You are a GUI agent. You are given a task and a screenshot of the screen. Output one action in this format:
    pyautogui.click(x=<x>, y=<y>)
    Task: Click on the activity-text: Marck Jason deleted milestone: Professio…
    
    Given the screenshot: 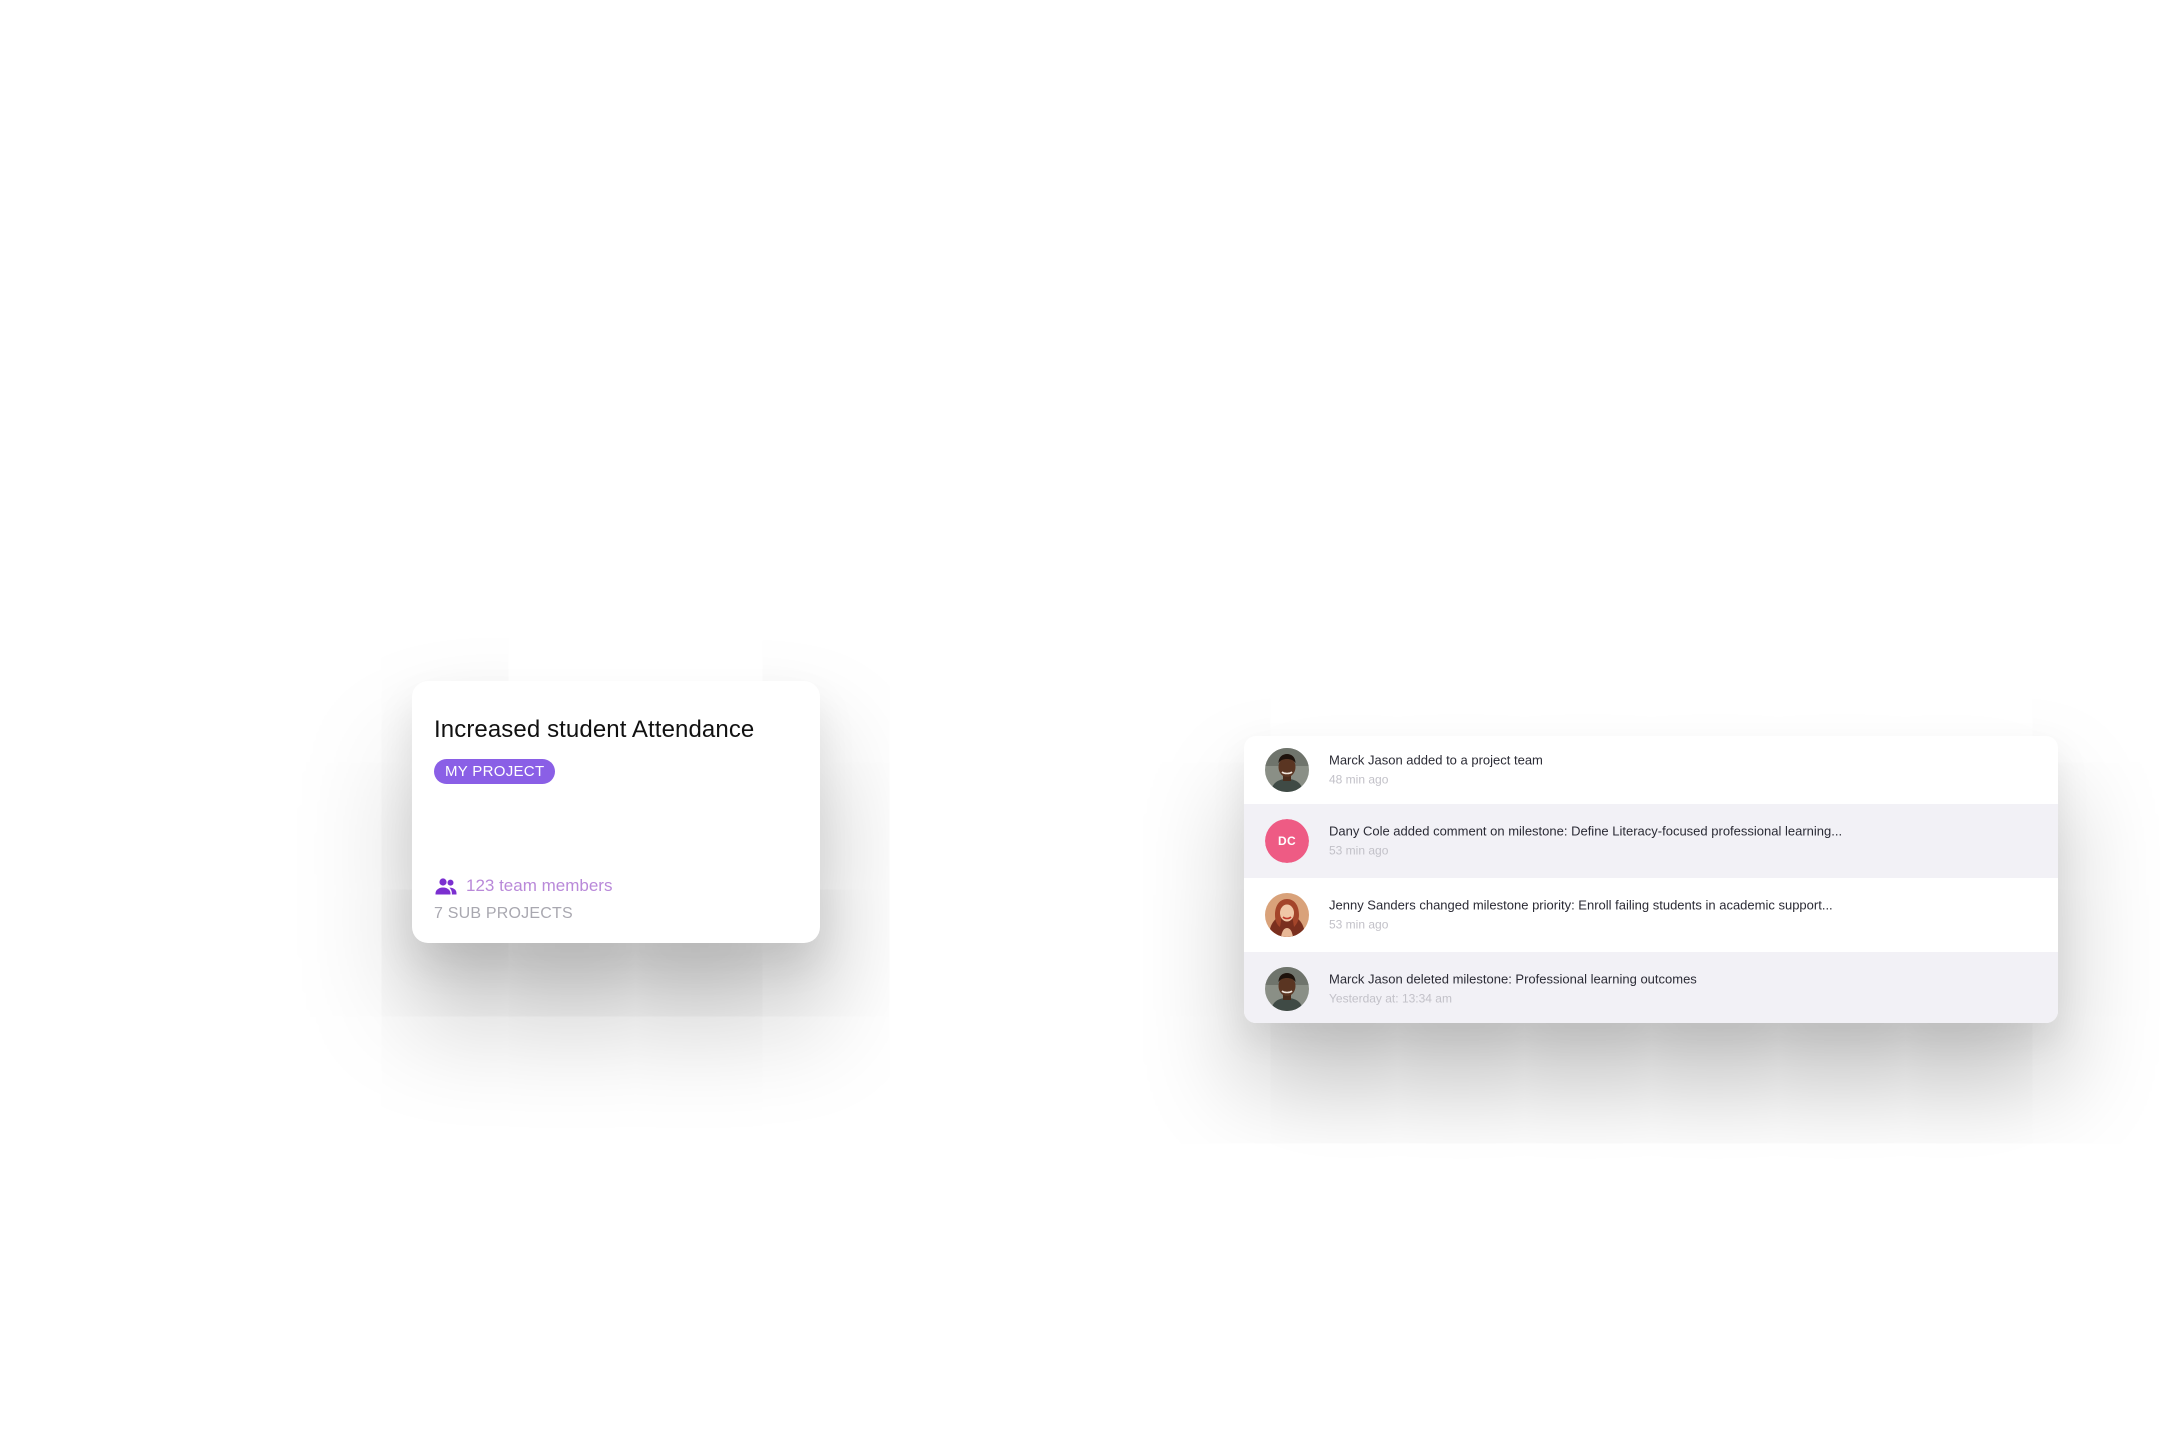 What is the action you would take?
    pyautogui.click(x=1513, y=989)
    